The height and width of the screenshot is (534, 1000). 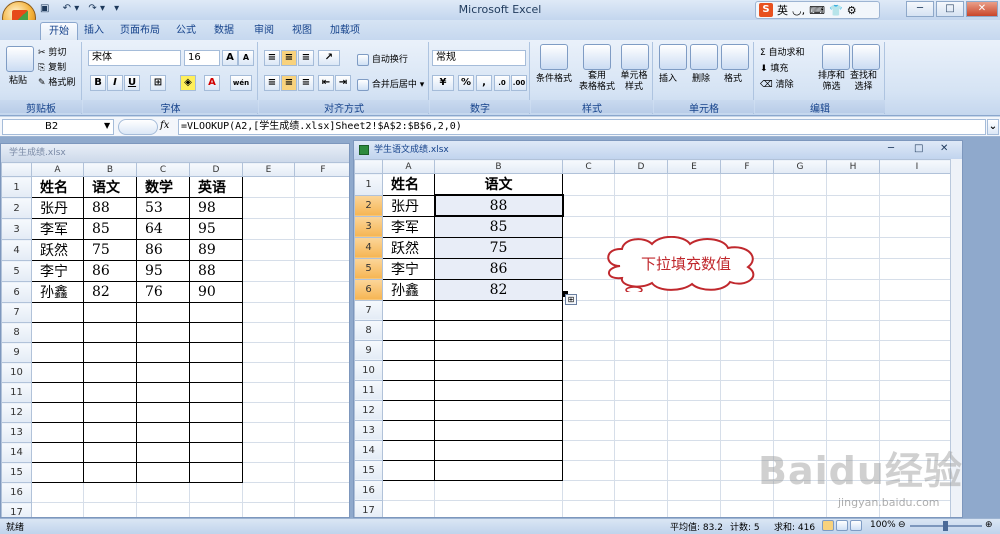 I want to click on col-header: I, so click(x=917, y=166).